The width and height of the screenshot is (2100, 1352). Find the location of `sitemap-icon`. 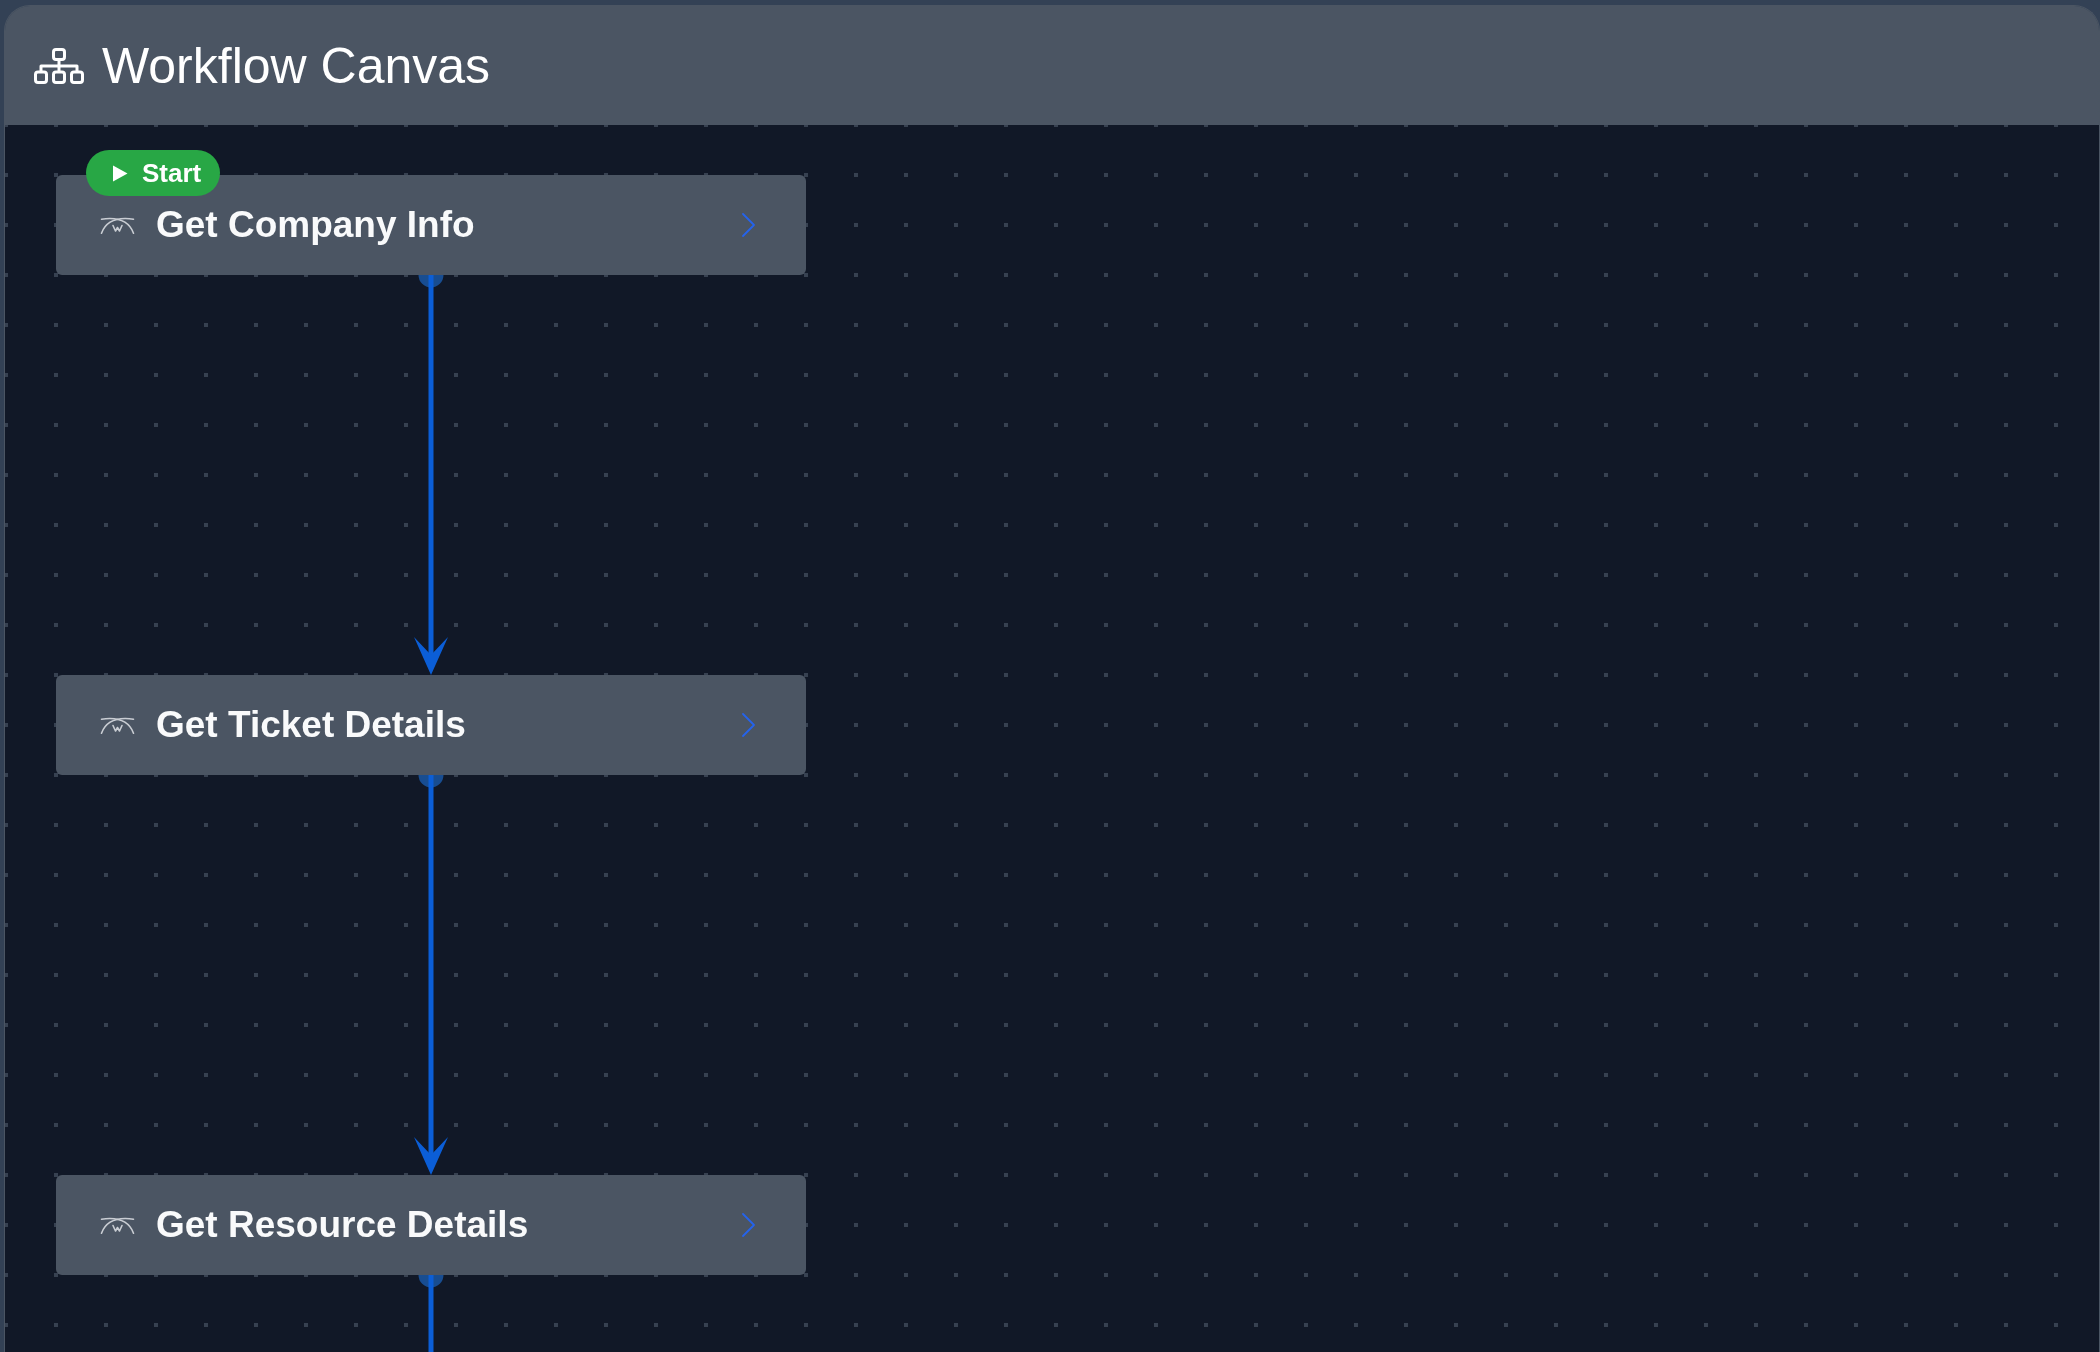

sitemap-icon is located at coordinates (59, 65).